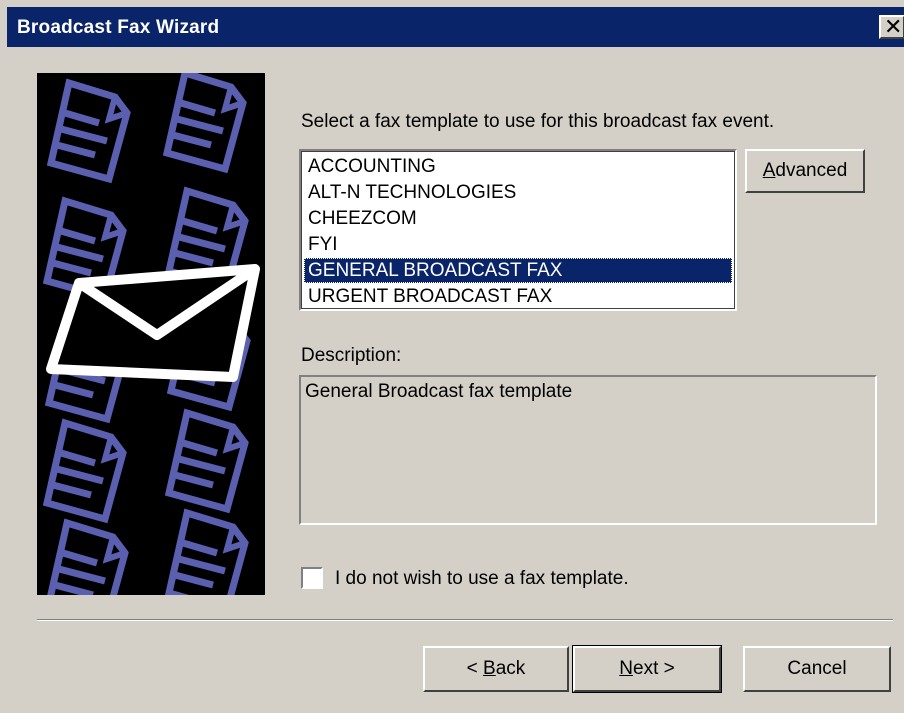 The height and width of the screenshot is (713, 904). Describe the element at coordinates (518, 166) in the screenshot. I see `list-item: ACCOUNTING` at that location.